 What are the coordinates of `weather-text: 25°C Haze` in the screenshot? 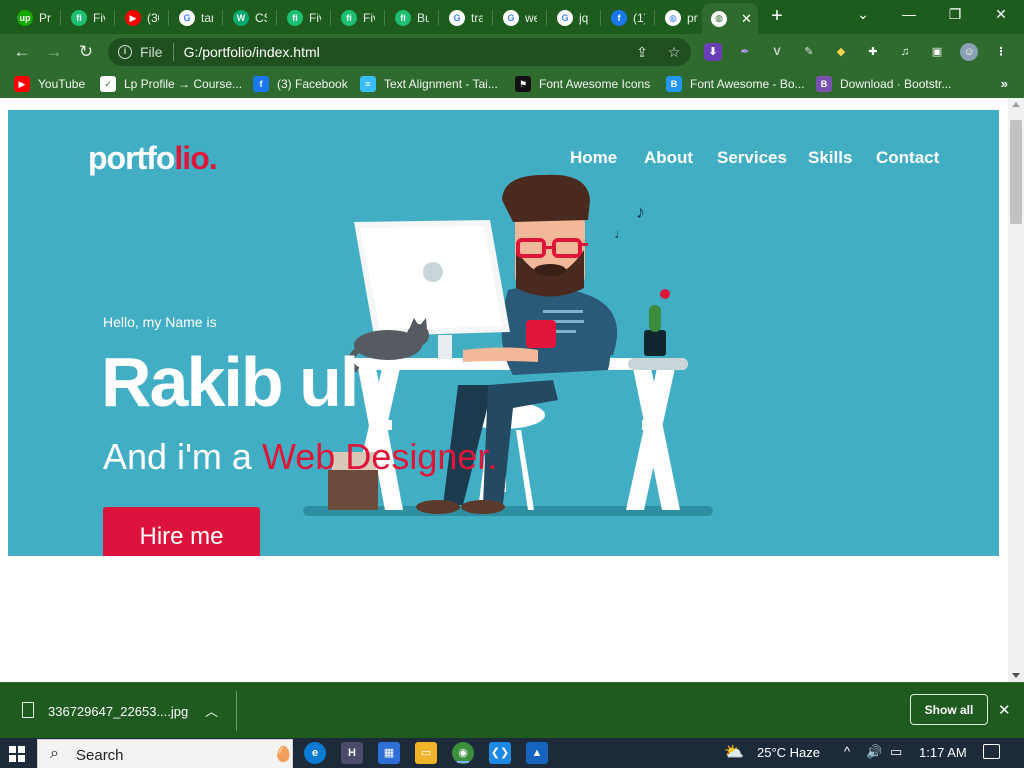 It's located at (788, 752).